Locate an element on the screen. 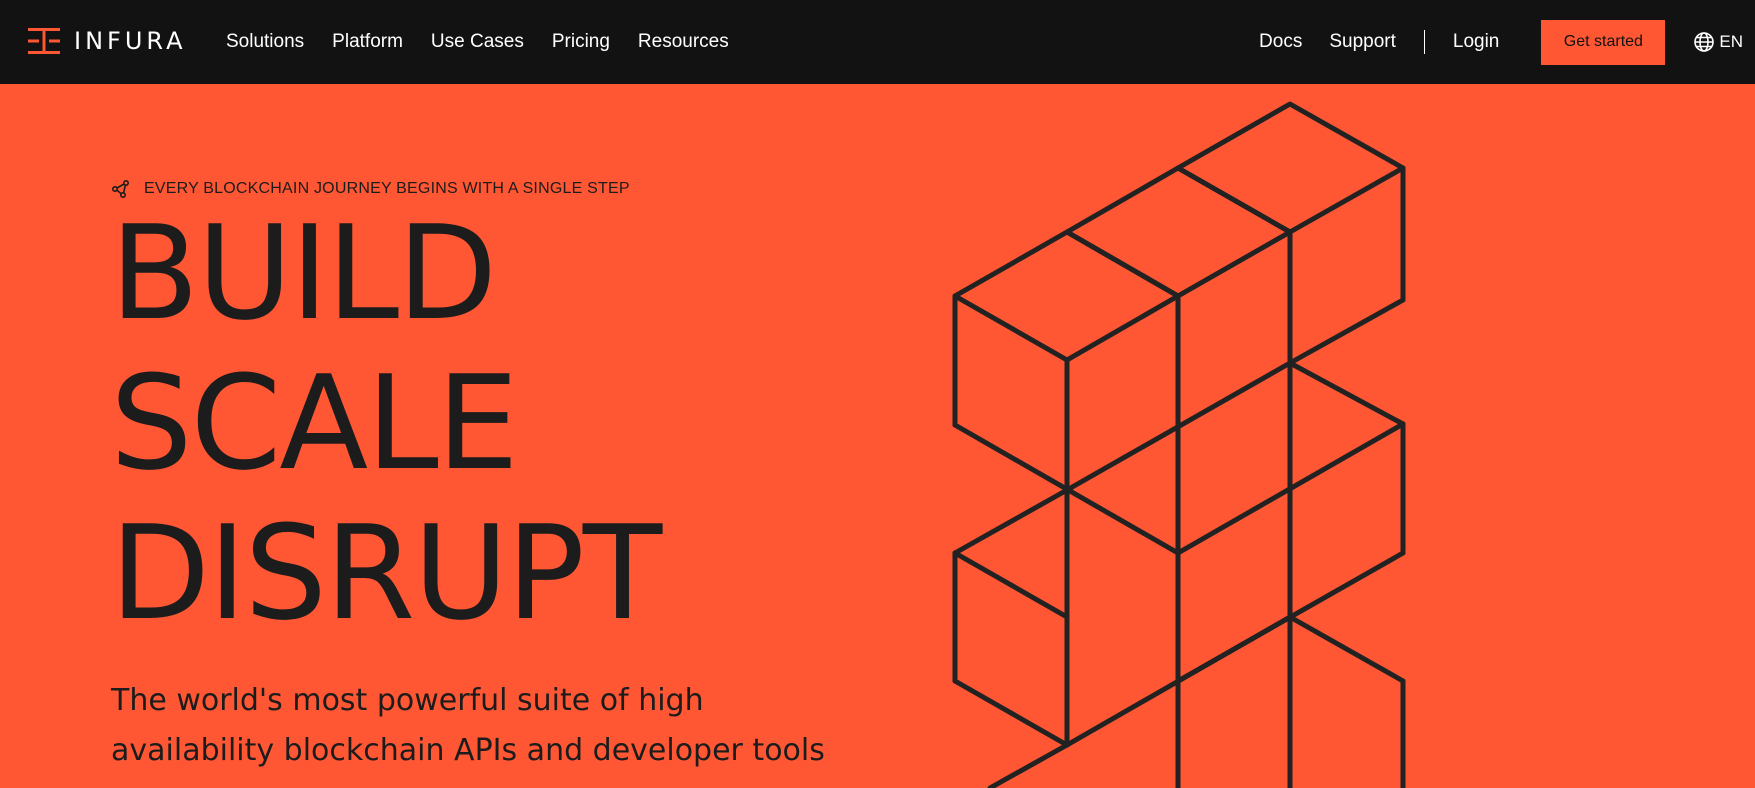 This screenshot has width=1755, height=788. nav-divider is located at coordinates (1424, 42).